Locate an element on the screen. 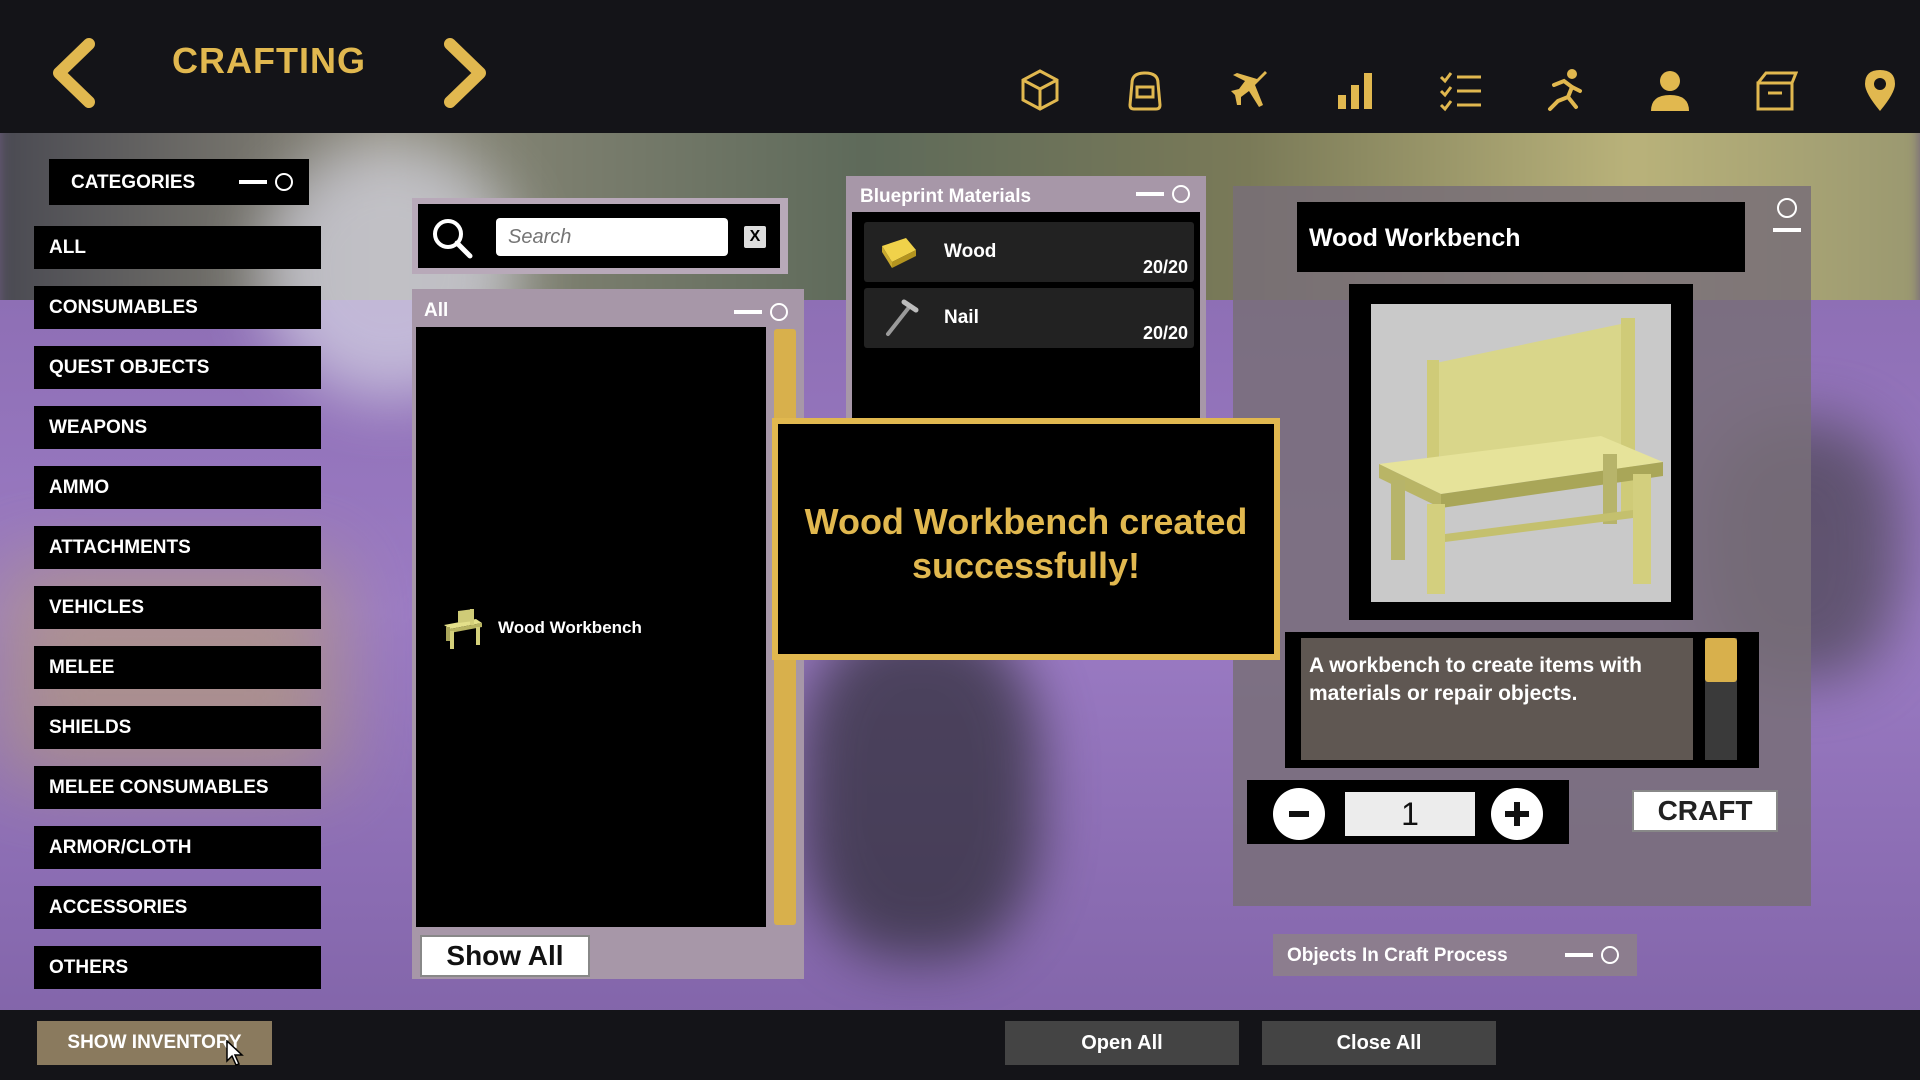 Image resolution: width=1920 pixels, height=1080 pixels. tab-storage is located at coordinates (1775, 90).